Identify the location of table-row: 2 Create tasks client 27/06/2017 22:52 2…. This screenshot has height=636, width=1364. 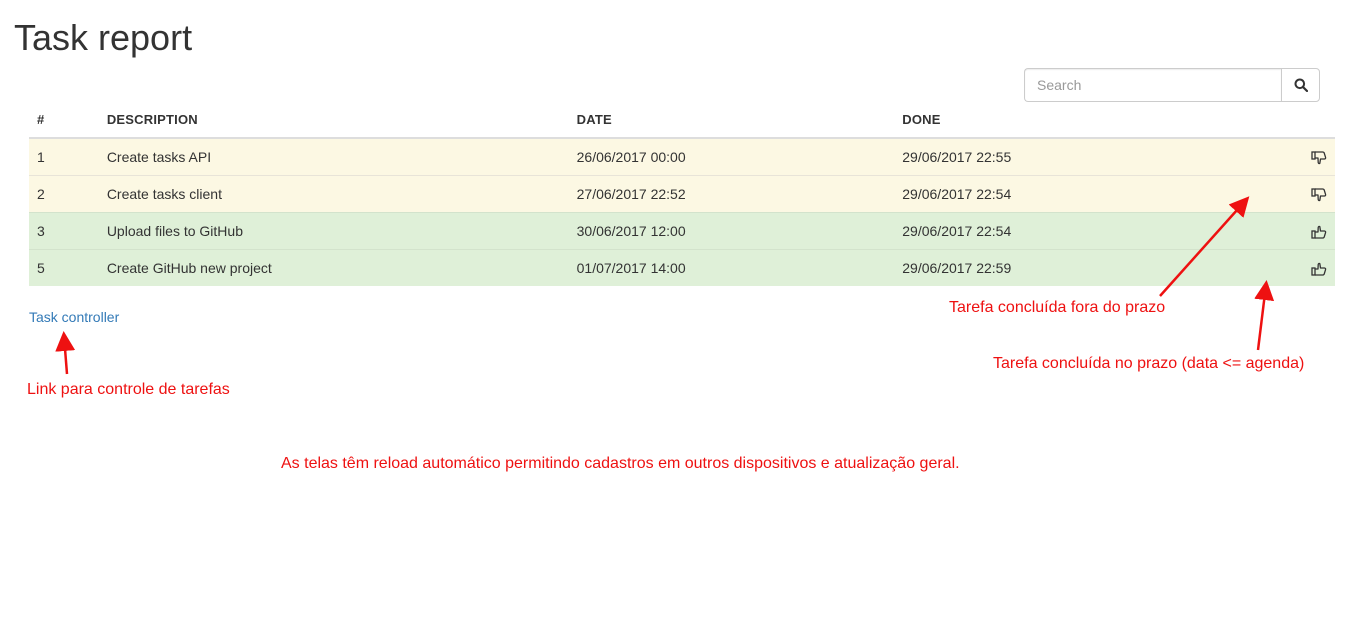
(682, 194).